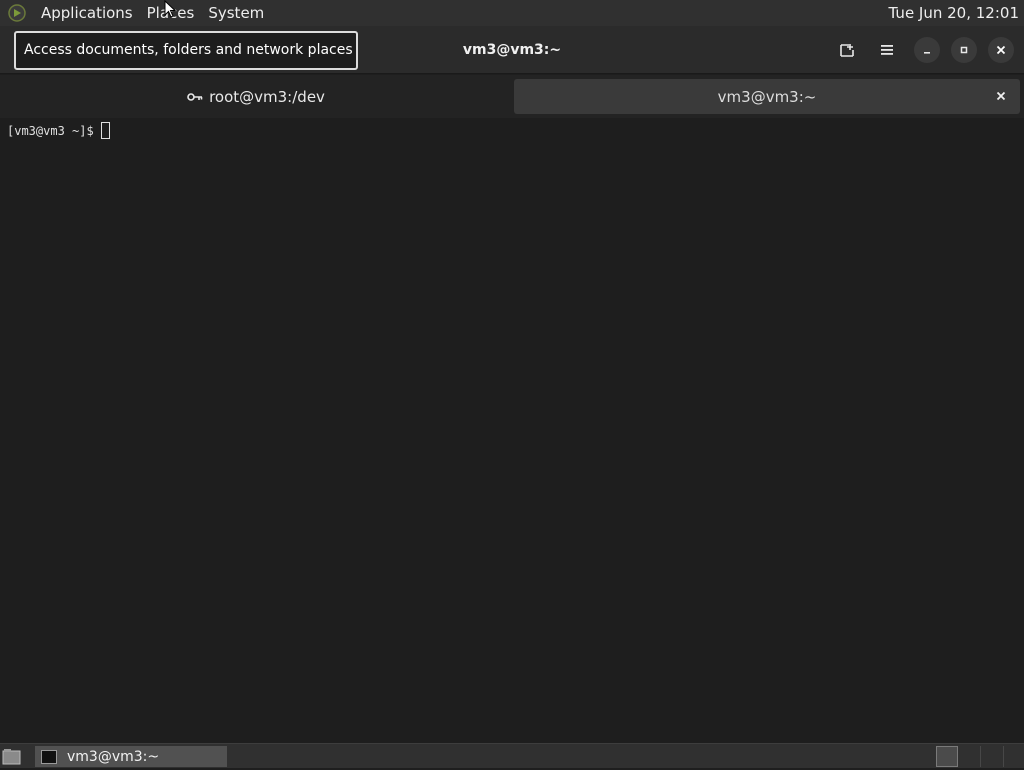 The width and height of the screenshot is (1024, 770). I want to click on tab-label: vm3@vm3:~, so click(767, 96).